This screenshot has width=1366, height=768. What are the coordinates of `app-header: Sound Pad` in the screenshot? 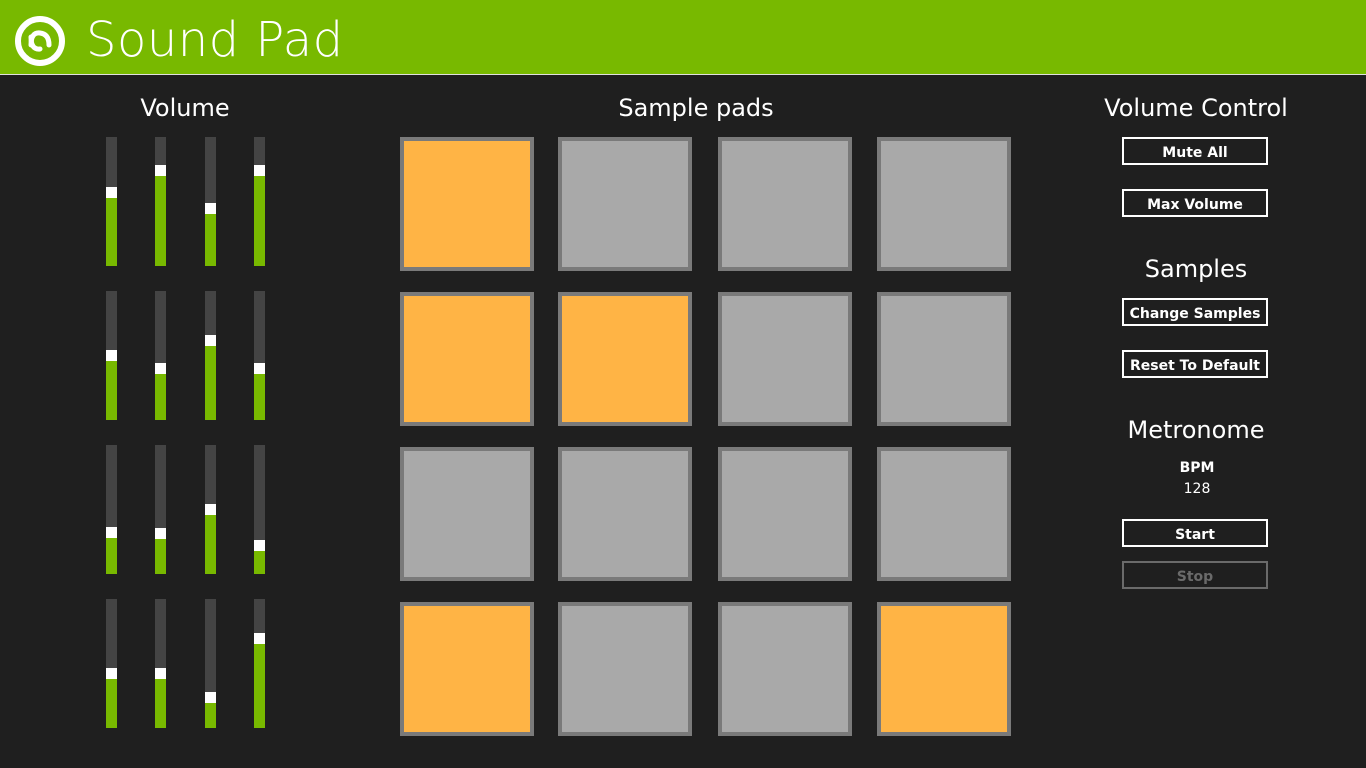 It's located at (683, 37).